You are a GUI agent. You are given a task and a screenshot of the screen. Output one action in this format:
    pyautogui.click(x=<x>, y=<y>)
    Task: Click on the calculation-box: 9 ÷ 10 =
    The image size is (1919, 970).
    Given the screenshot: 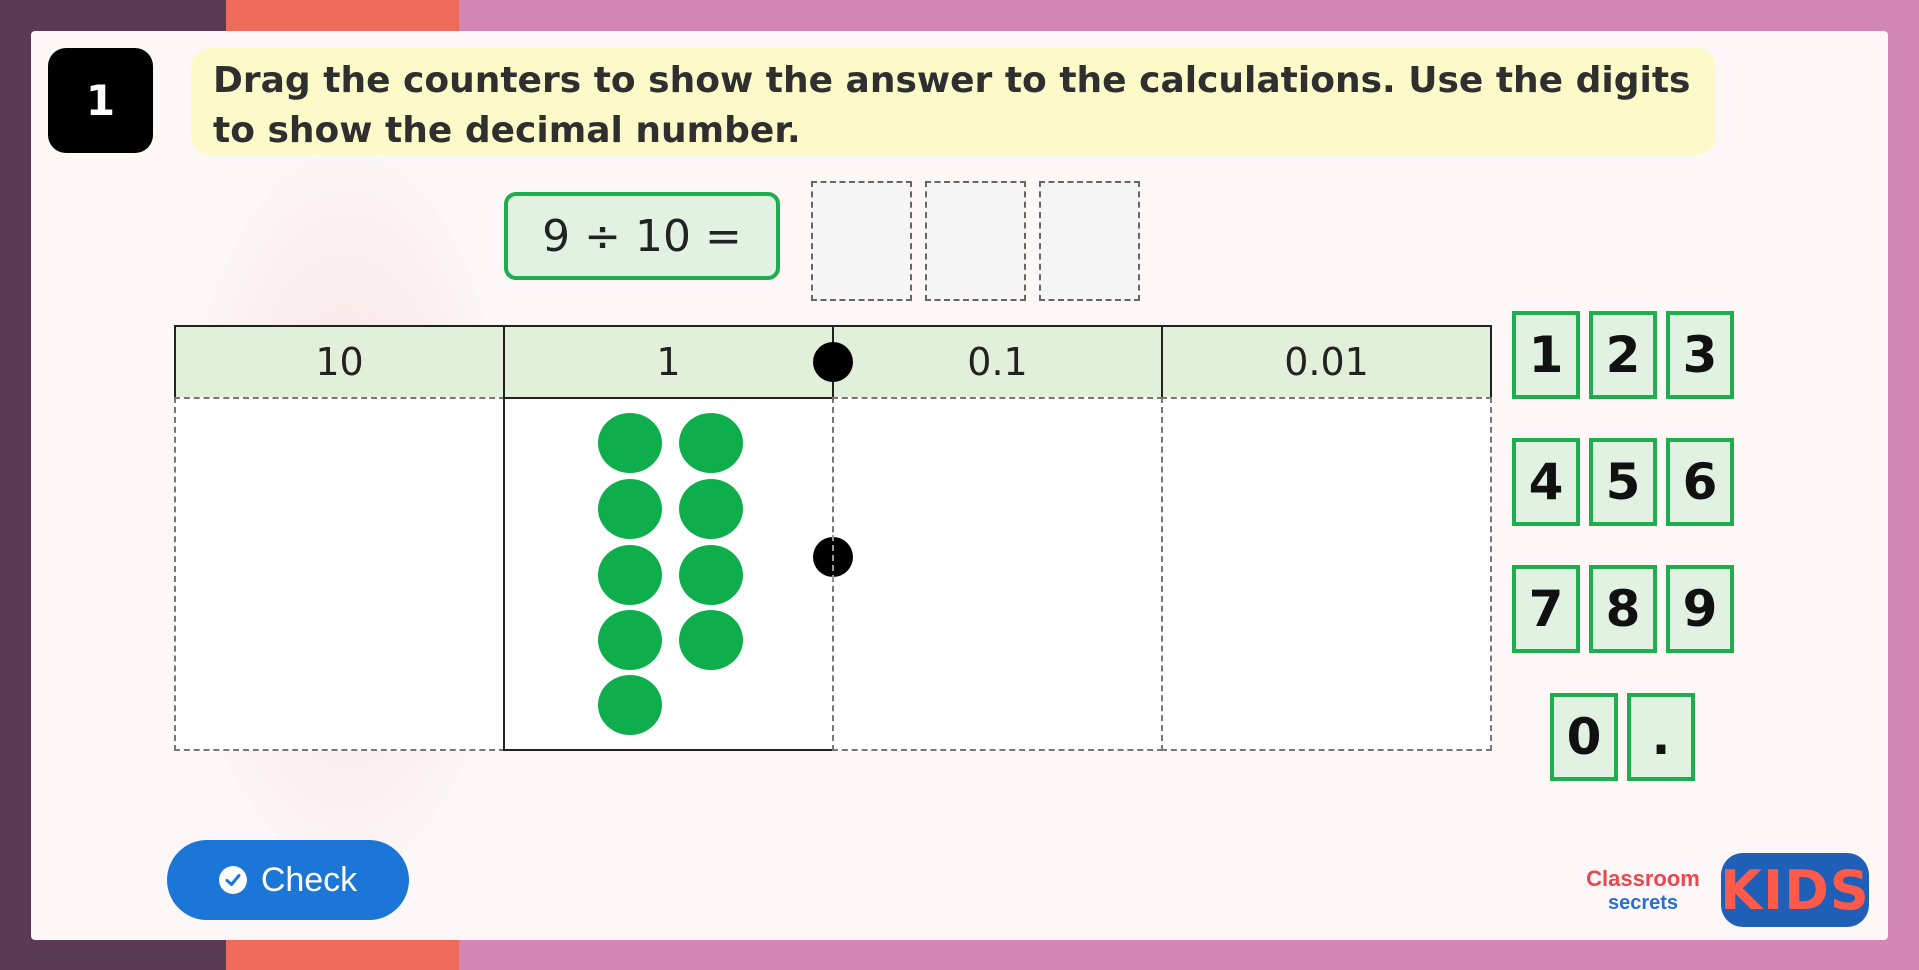 What is the action you would take?
    pyautogui.click(x=642, y=236)
    